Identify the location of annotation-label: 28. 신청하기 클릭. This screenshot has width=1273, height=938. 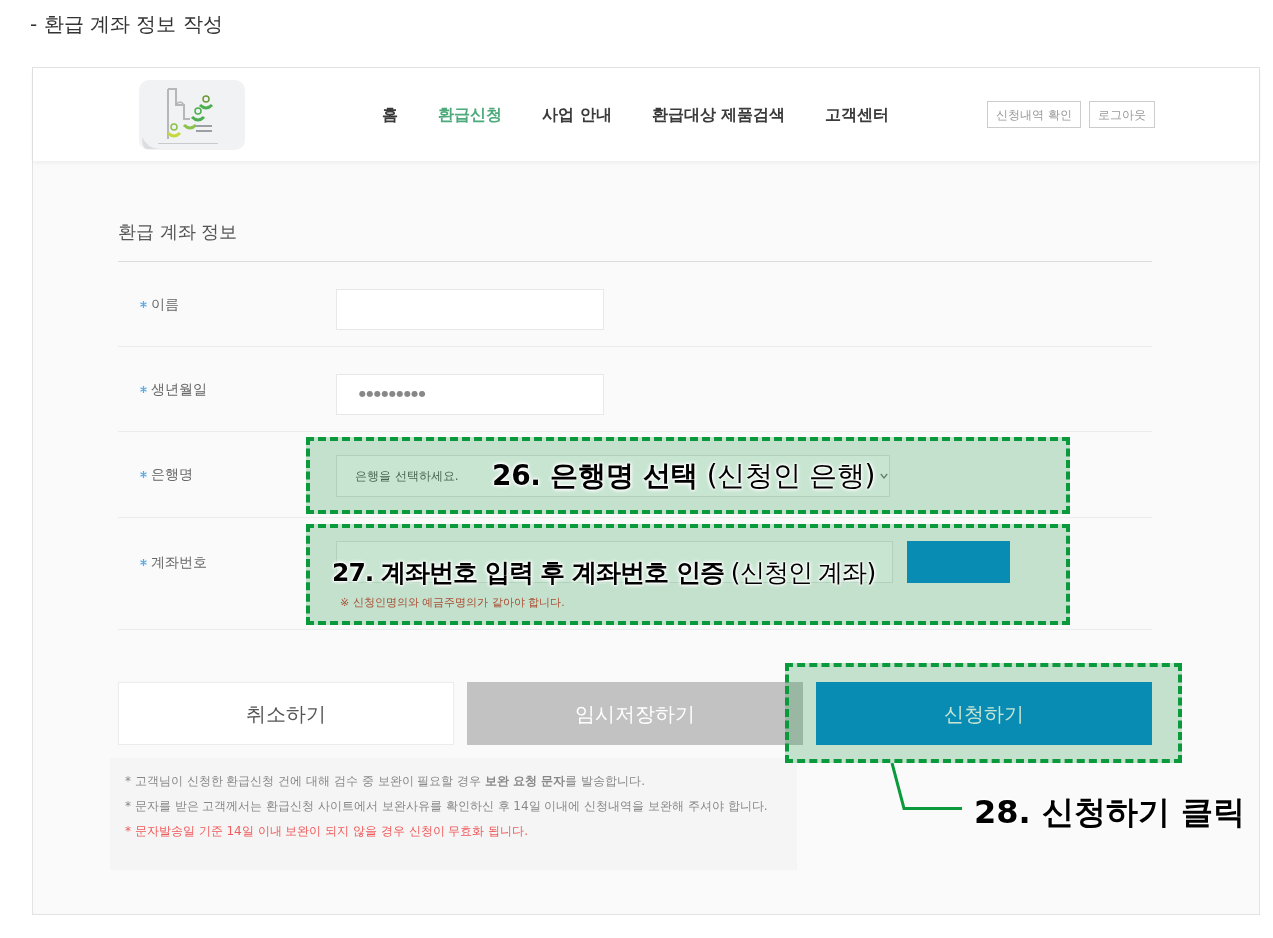
(1109, 812).